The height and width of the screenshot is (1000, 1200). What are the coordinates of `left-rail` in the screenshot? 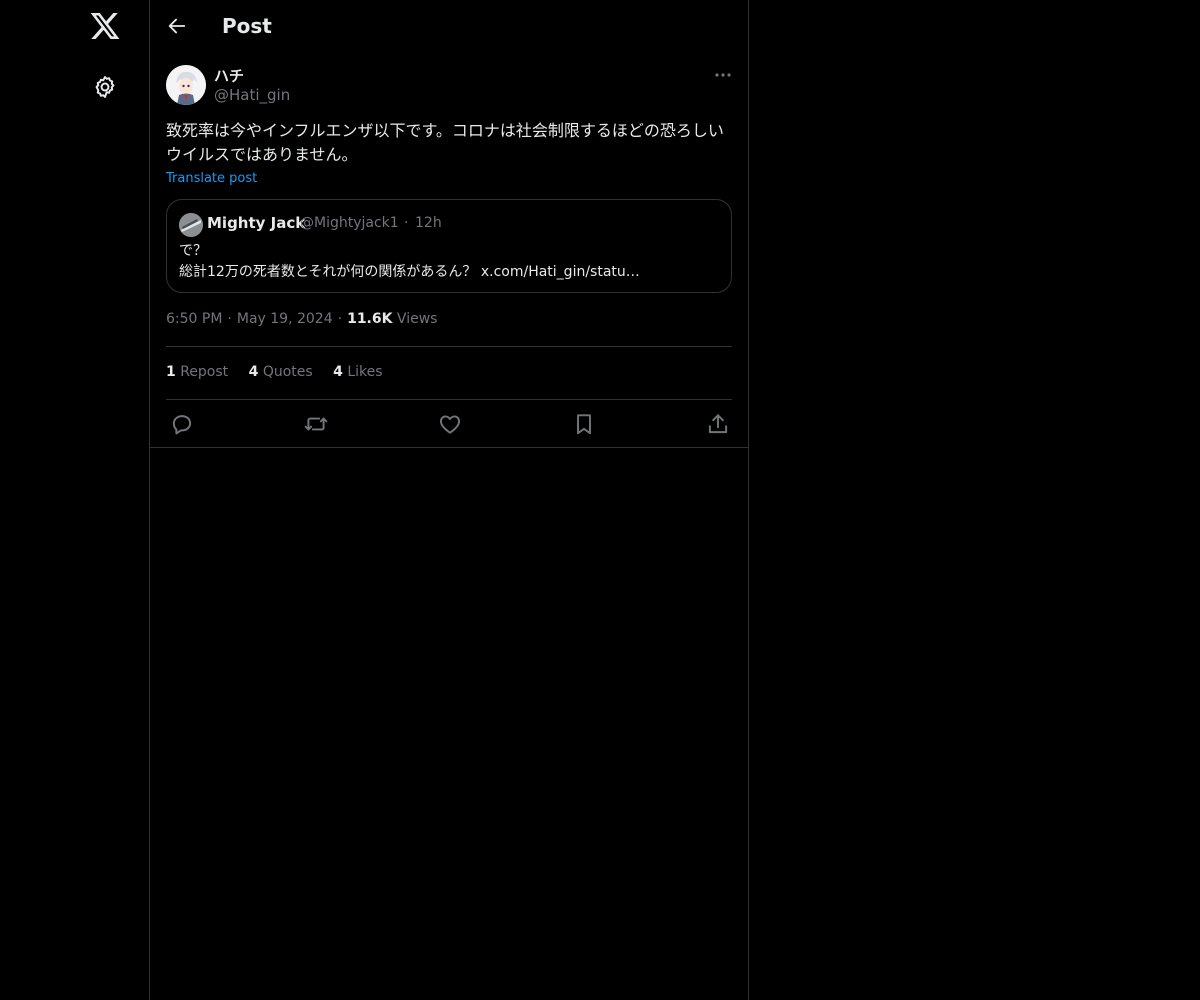 It's located at (75, 500).